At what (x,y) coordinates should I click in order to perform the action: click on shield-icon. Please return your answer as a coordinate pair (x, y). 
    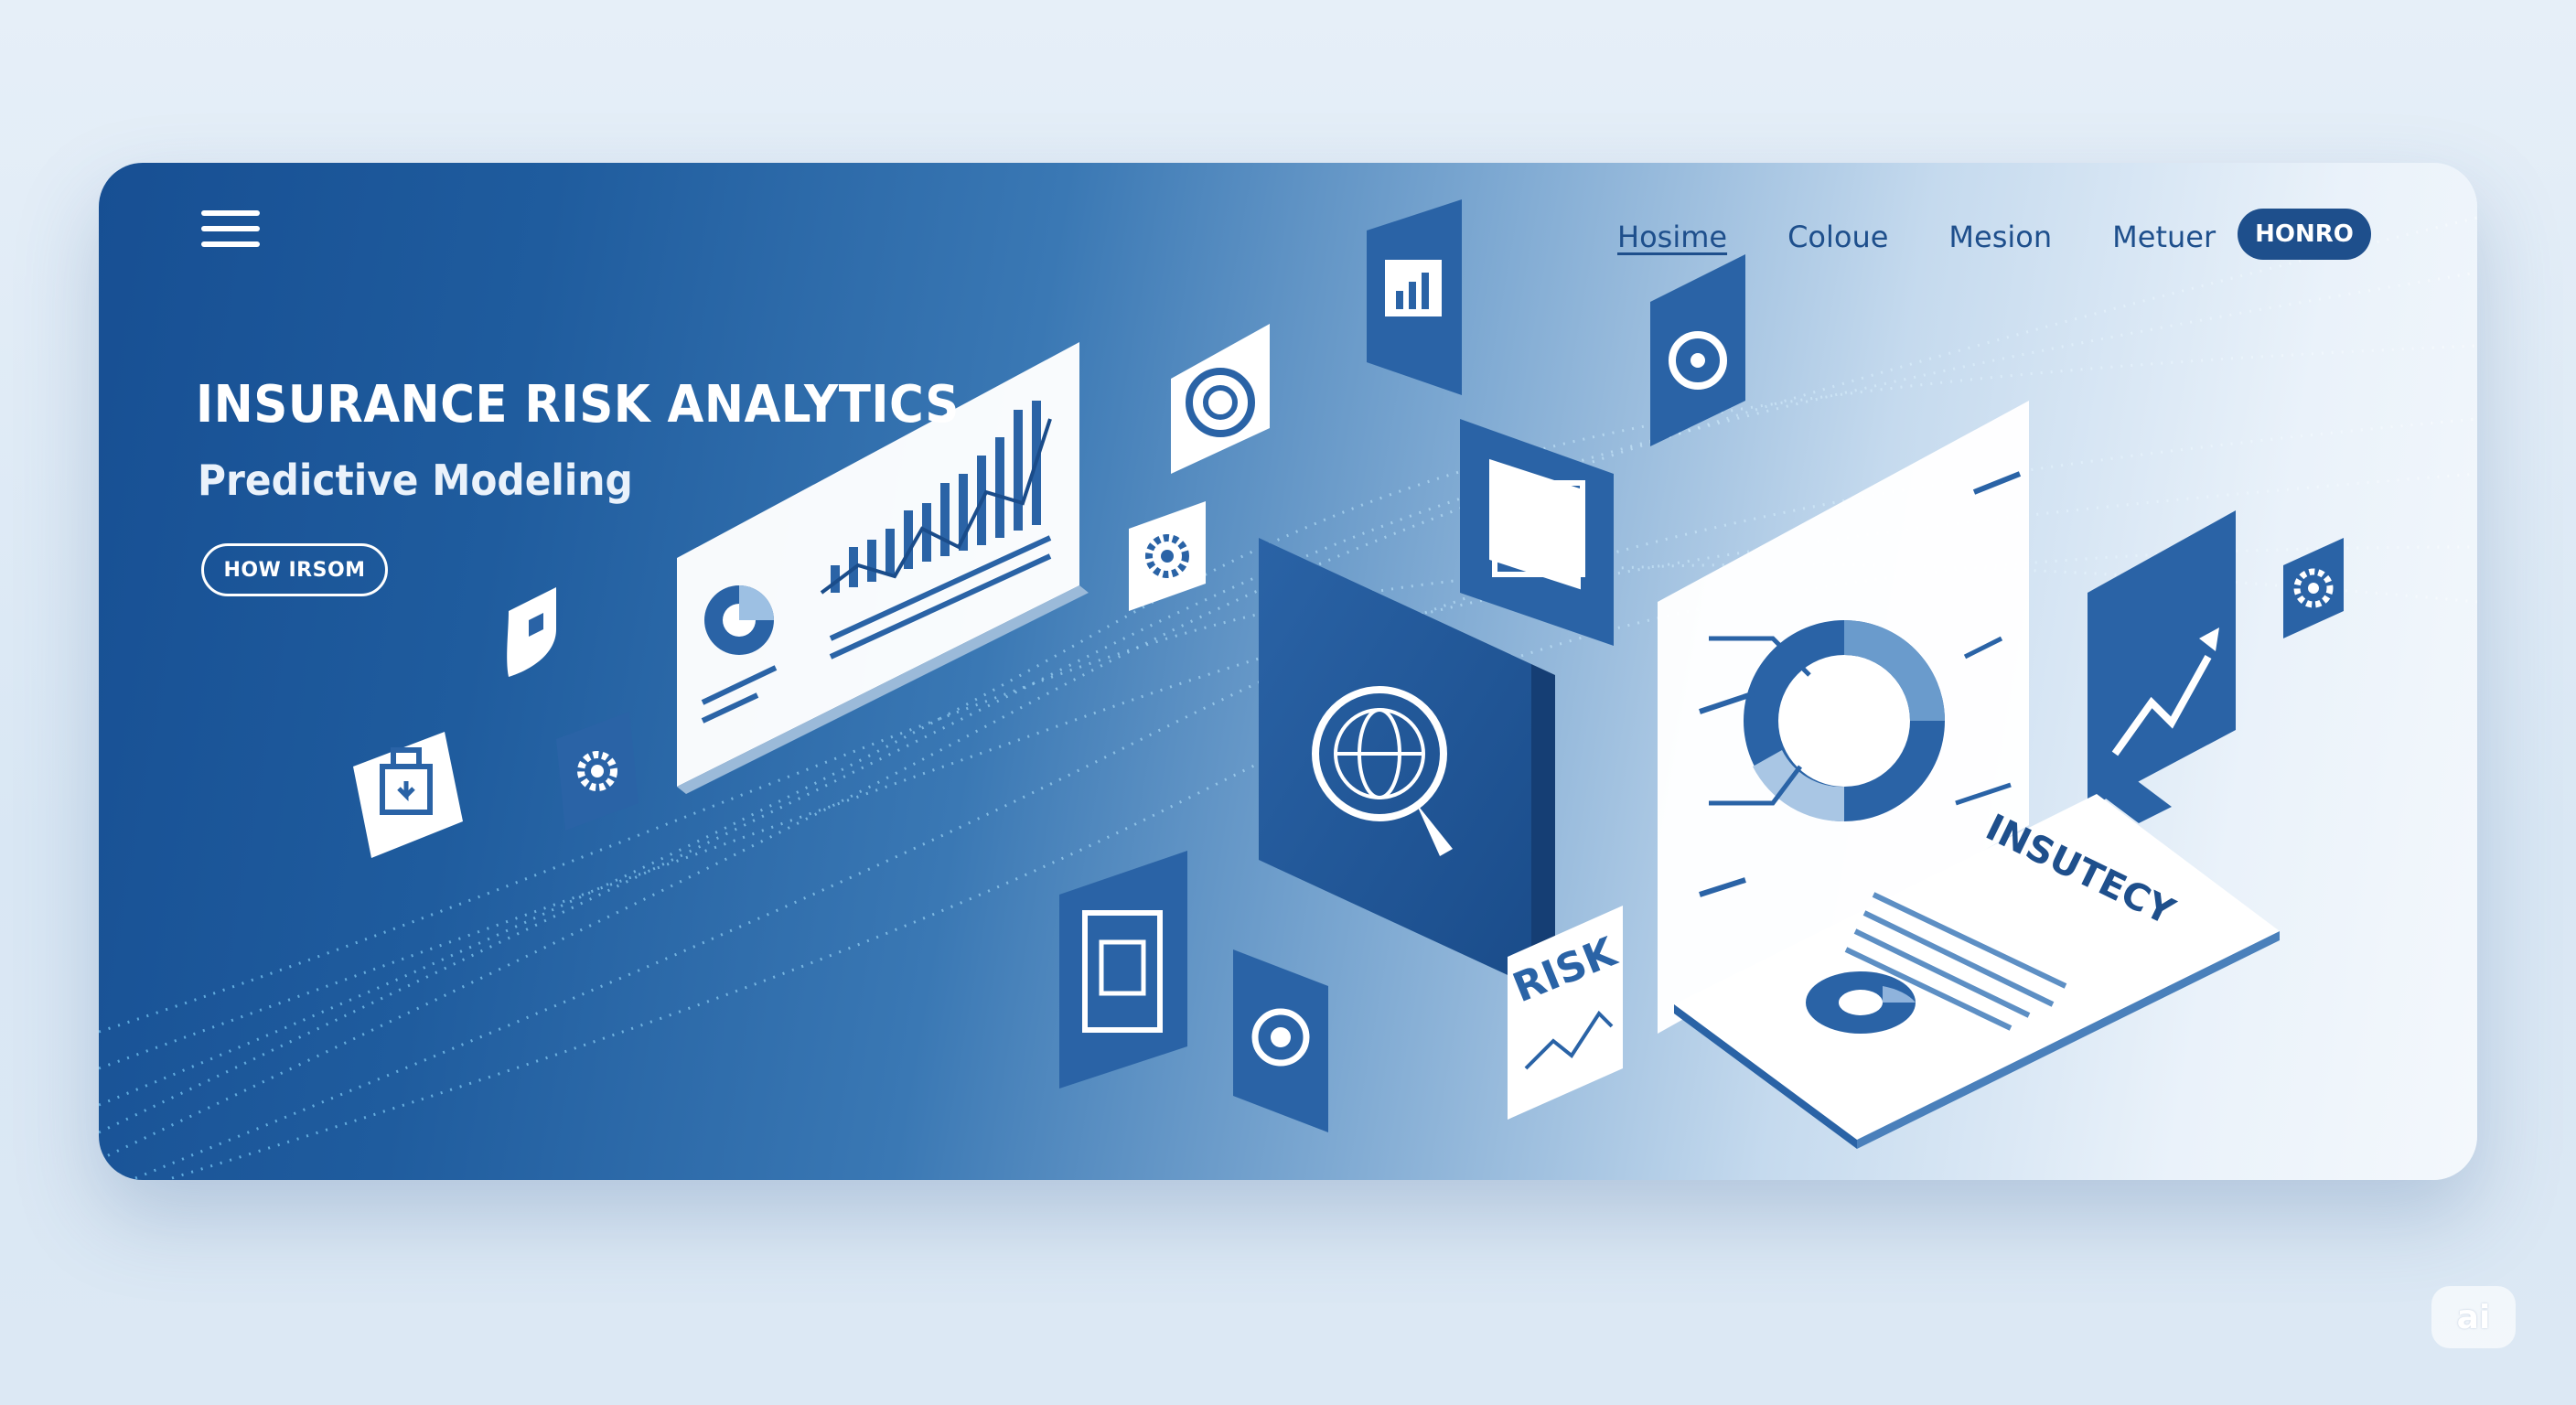
    Looking at the image, I should click on (531, 632).